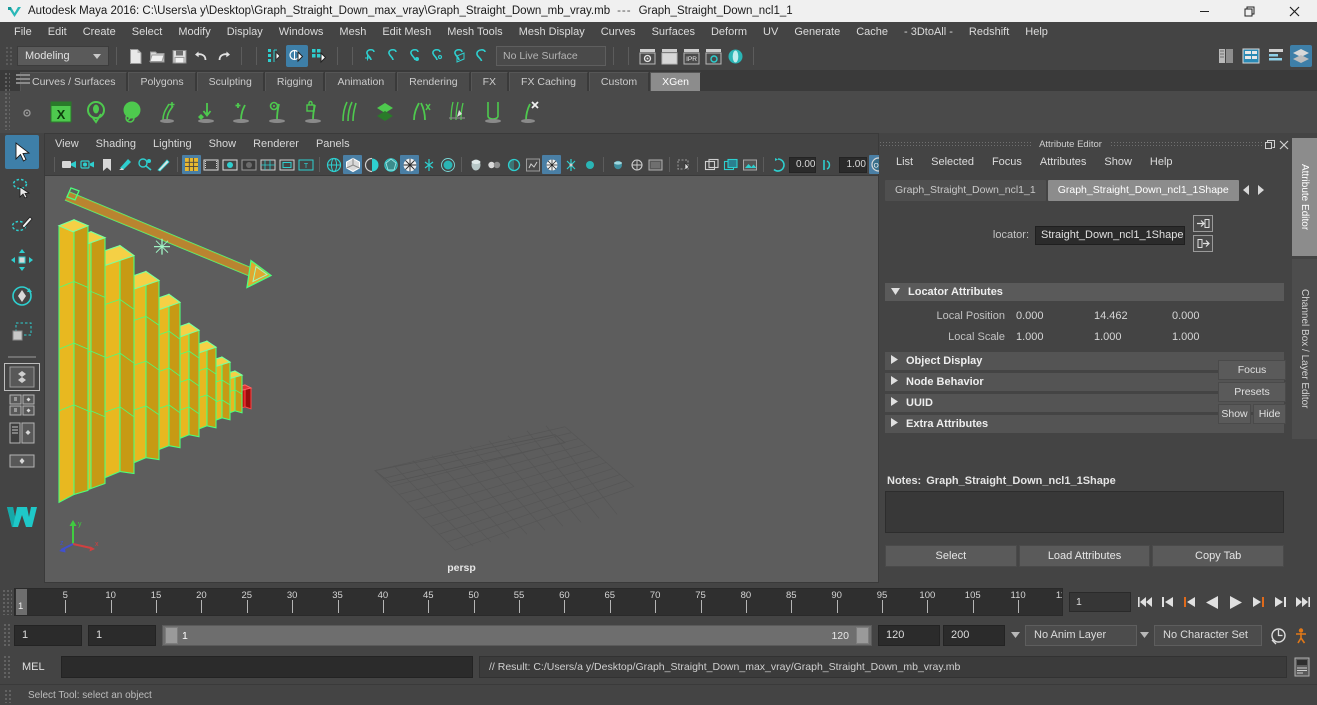 The height and width of the screenshot is (705, 1317). What do you see at coordinates (481, 56) in the screenshot?
I see `make-live-icon` at bounding box center [481, 56].